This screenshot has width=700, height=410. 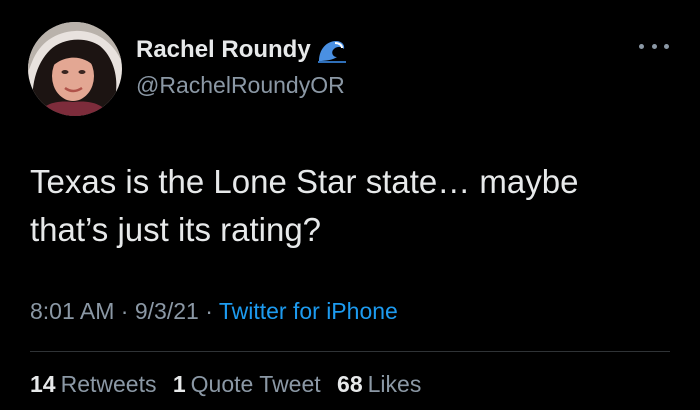 What do you see at coordinates (75, 69) in the screenshot?
I see `avatar` at bounding box center [75, 69].